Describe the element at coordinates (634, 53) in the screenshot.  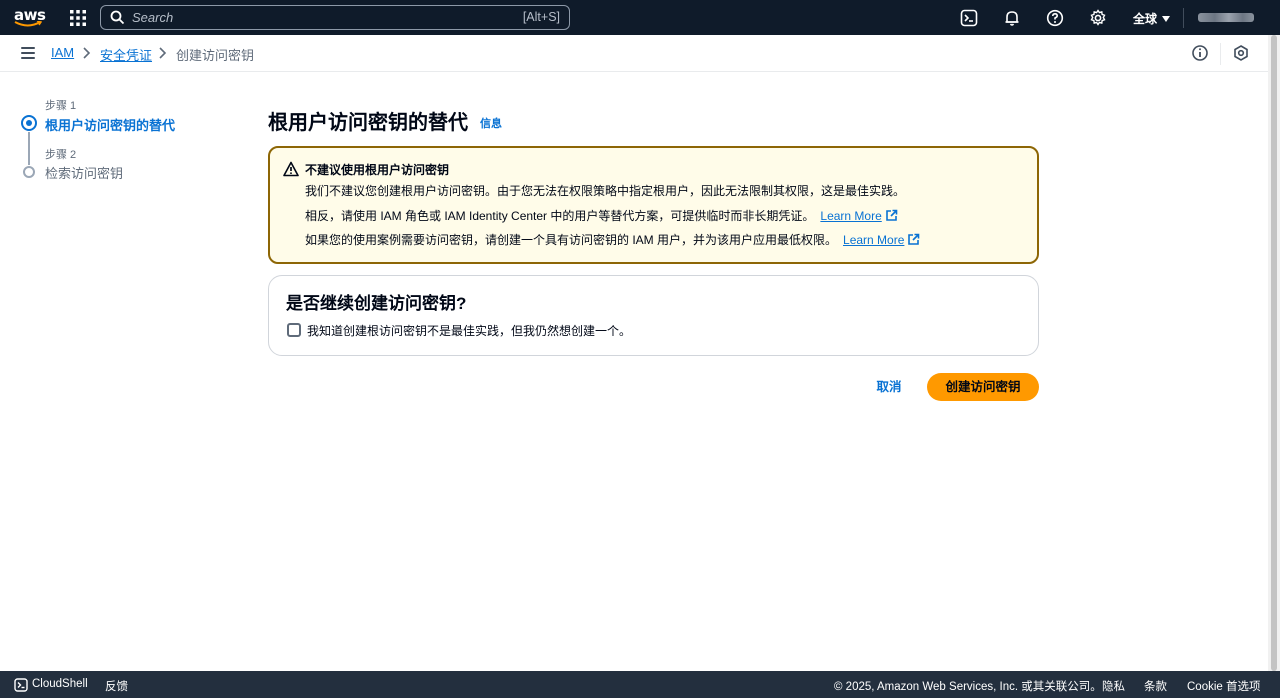
I see `breadcrumb-bar: IAM 安全凭证 创建访问密钥` at that location.